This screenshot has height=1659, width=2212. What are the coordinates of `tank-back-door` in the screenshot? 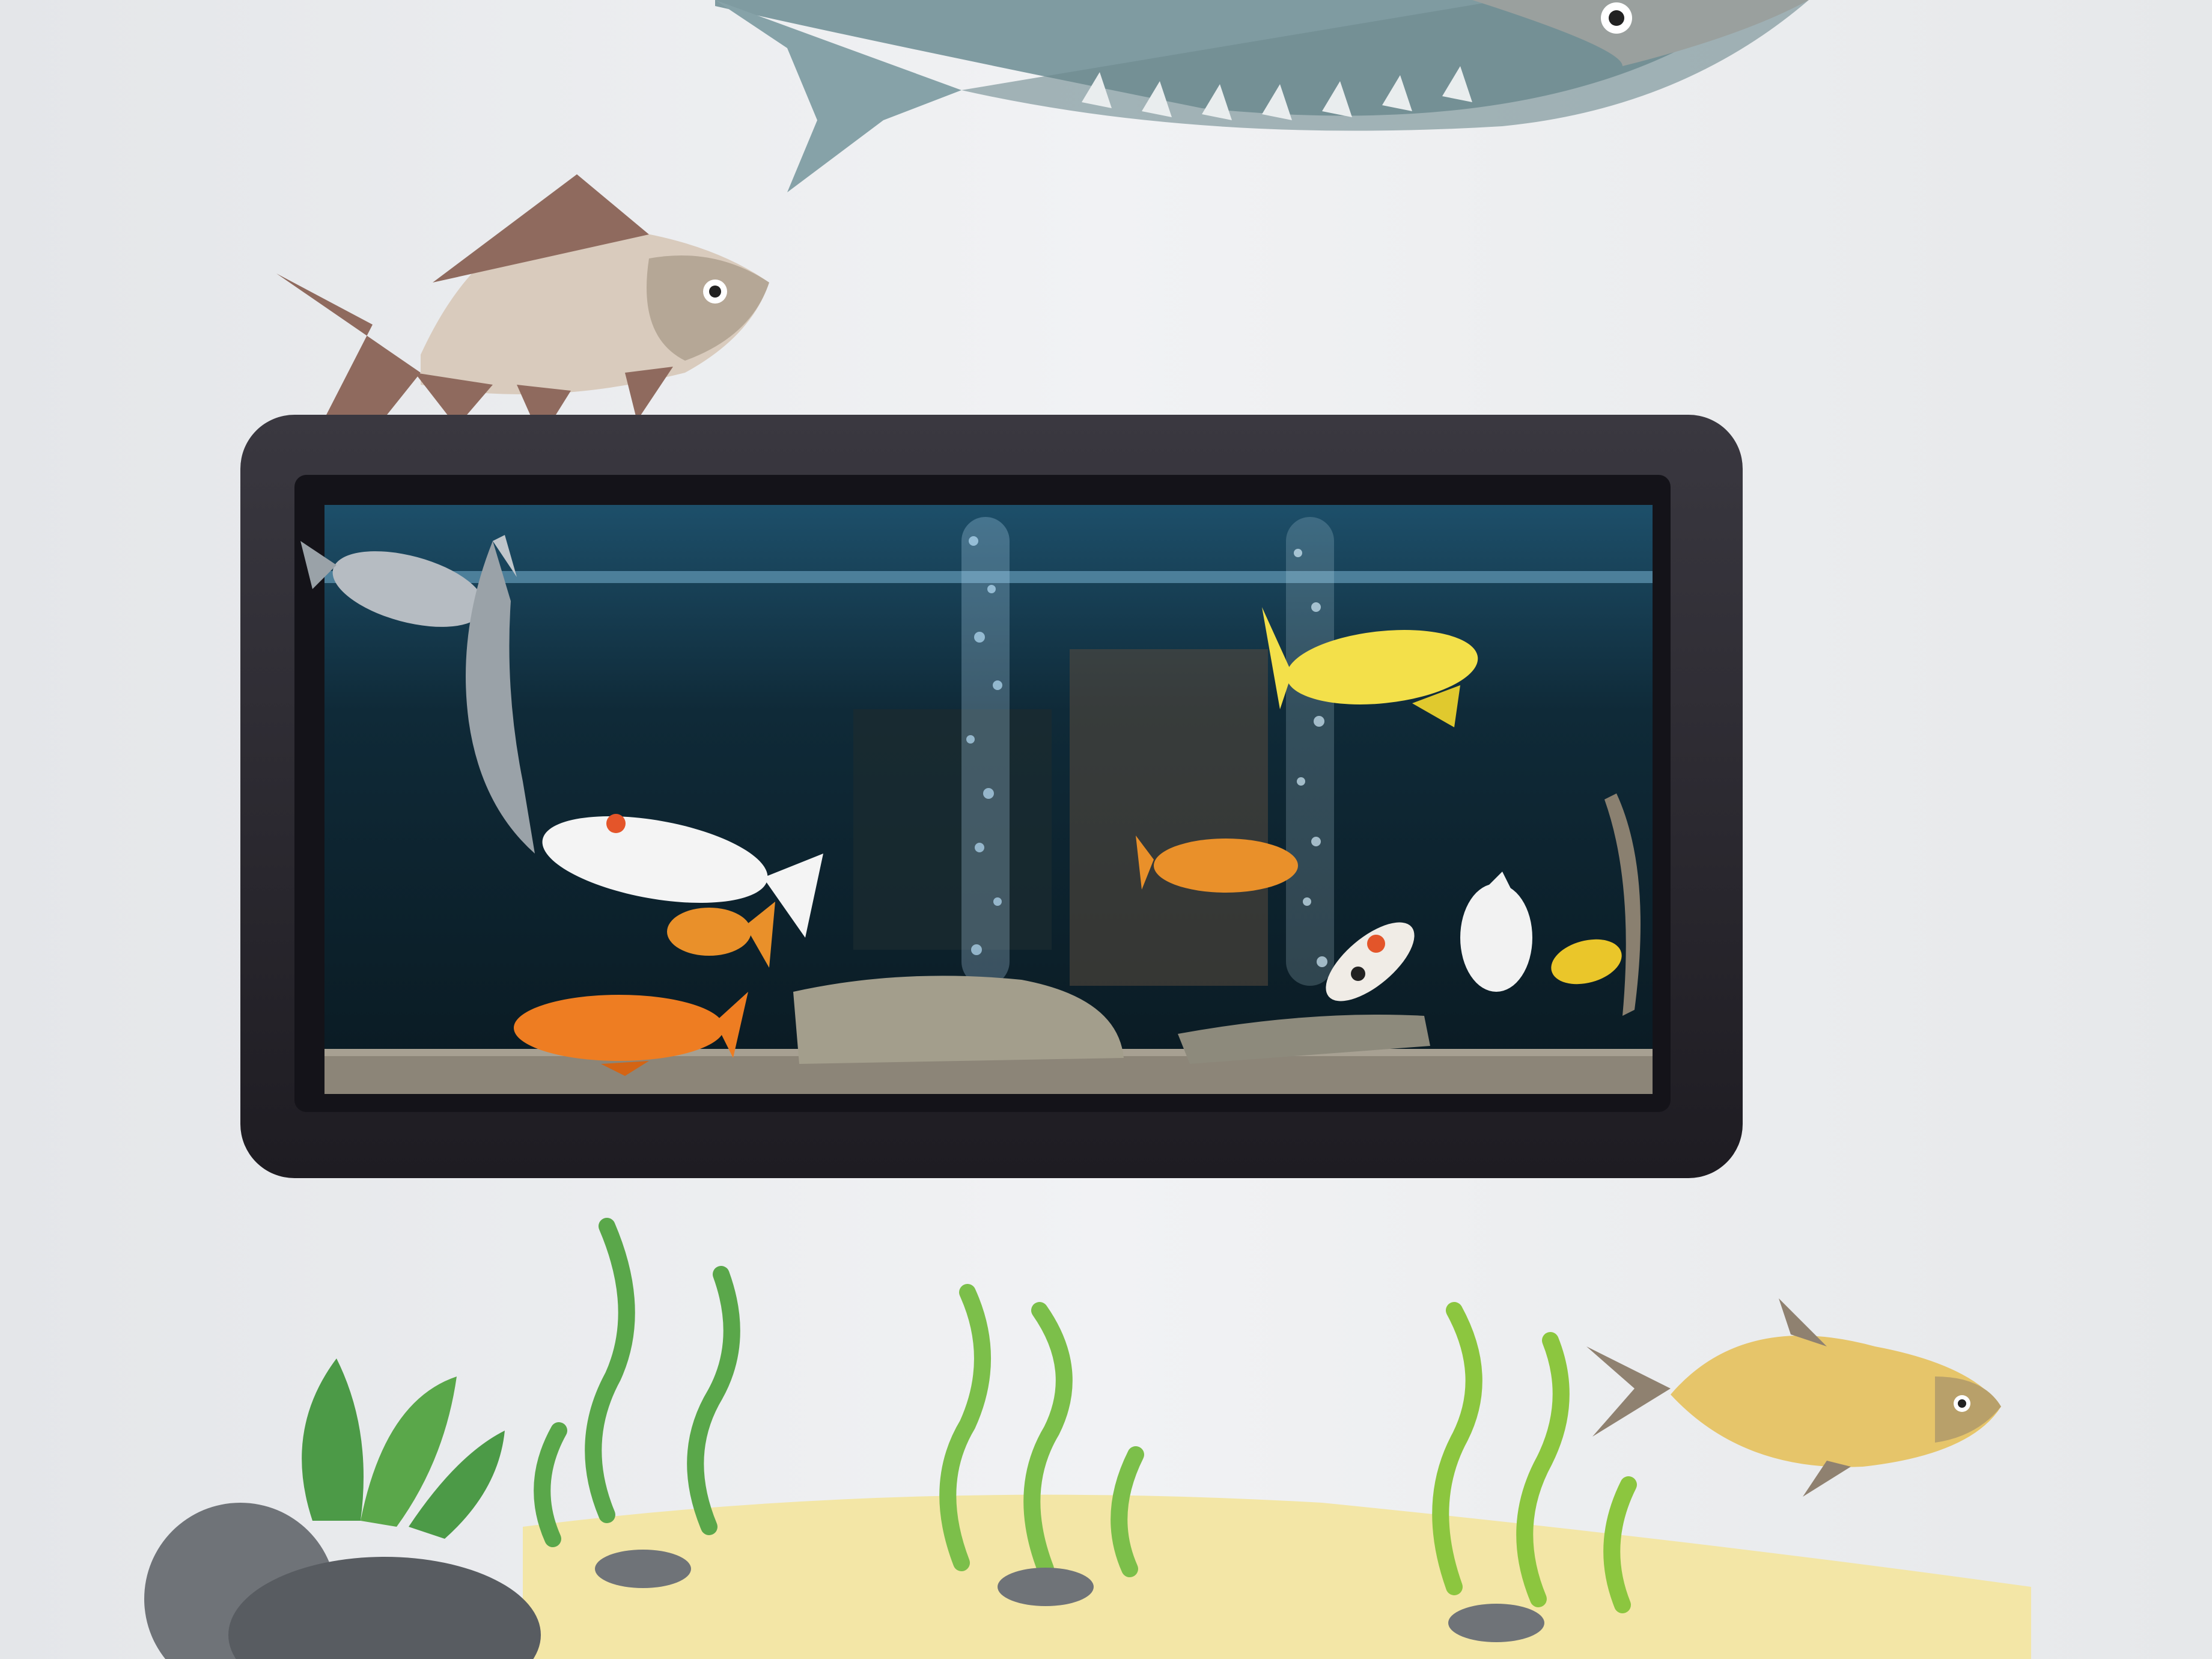 It's located at (1169, 818).